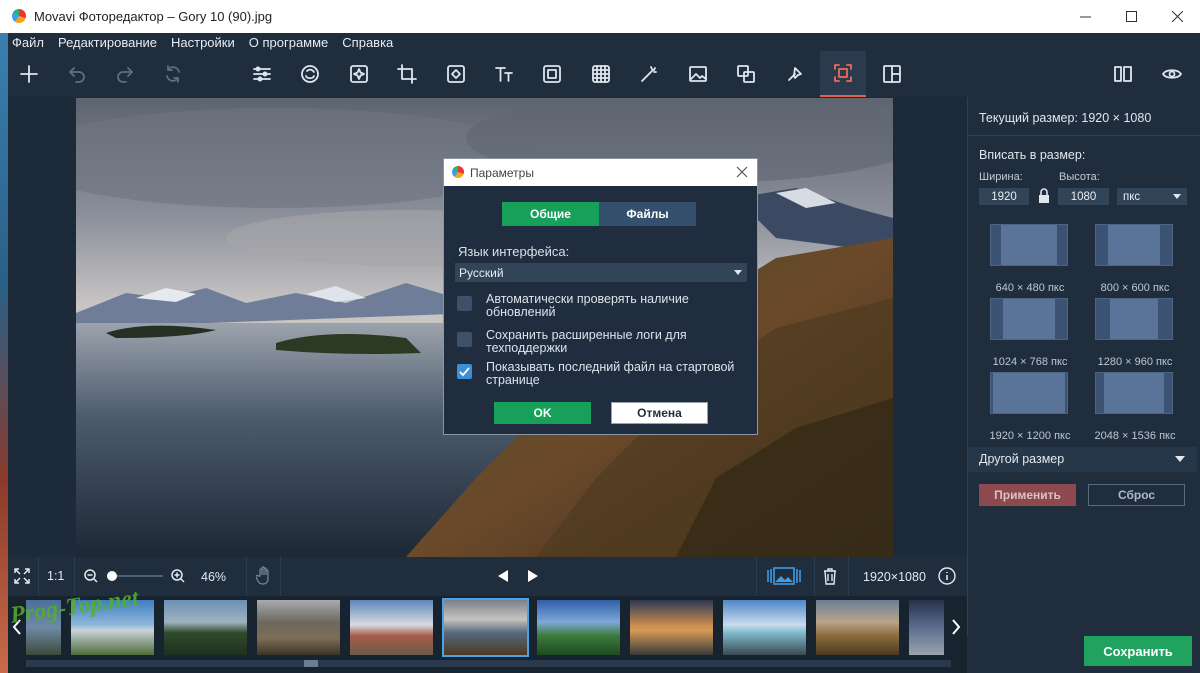 Image resolution: width=1200 pixels, height=673 pixels. I want to click on tab-general: Общие, so click(550, 214).